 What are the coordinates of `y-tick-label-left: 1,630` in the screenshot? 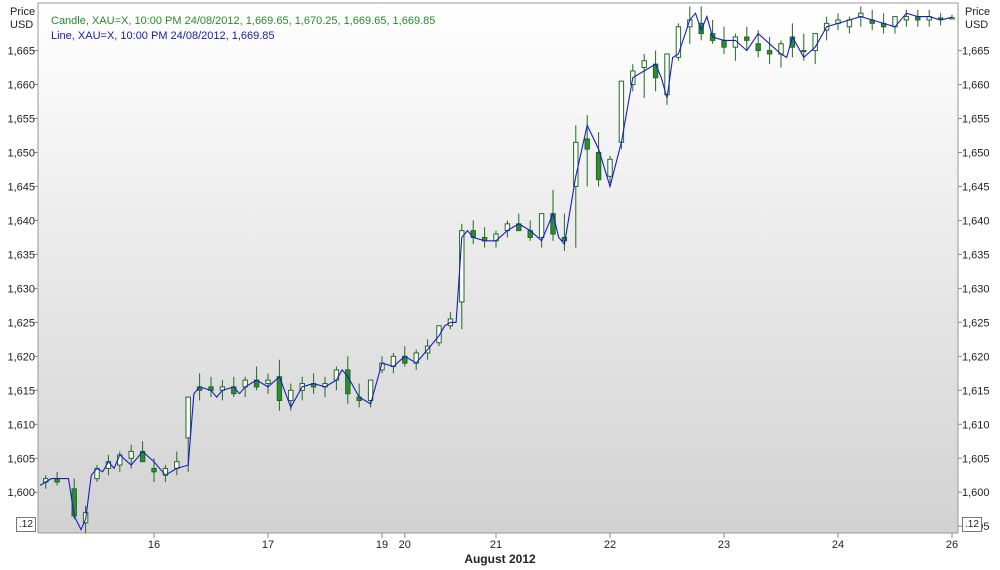 It's located at (21, 289).